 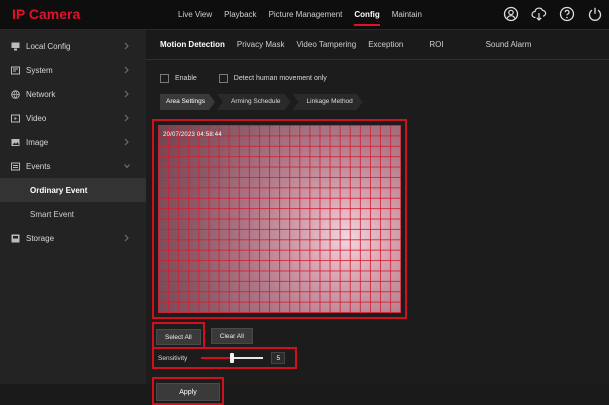 I want to click on chevron-down-icon, so click(x=127, y=166).